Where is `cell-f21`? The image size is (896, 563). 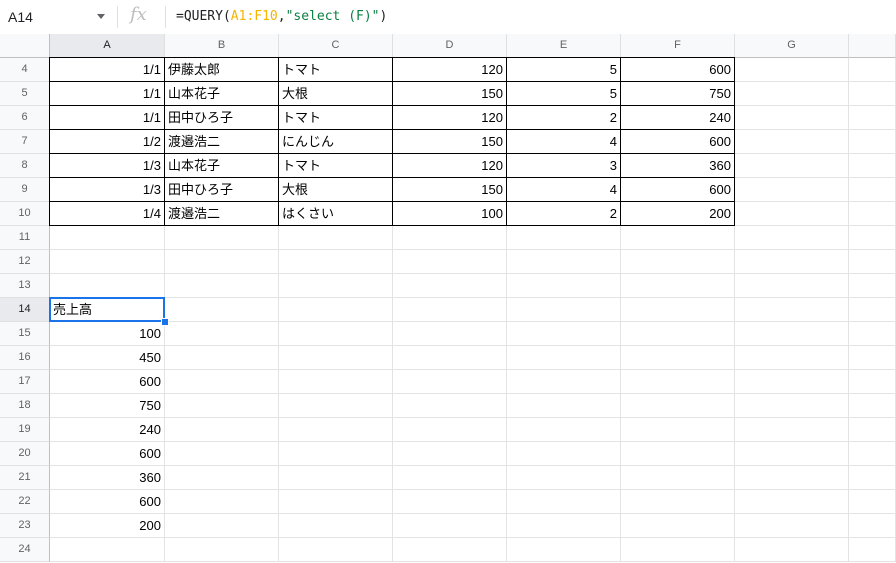 cell-f21 is located at coordinates (678, 478).